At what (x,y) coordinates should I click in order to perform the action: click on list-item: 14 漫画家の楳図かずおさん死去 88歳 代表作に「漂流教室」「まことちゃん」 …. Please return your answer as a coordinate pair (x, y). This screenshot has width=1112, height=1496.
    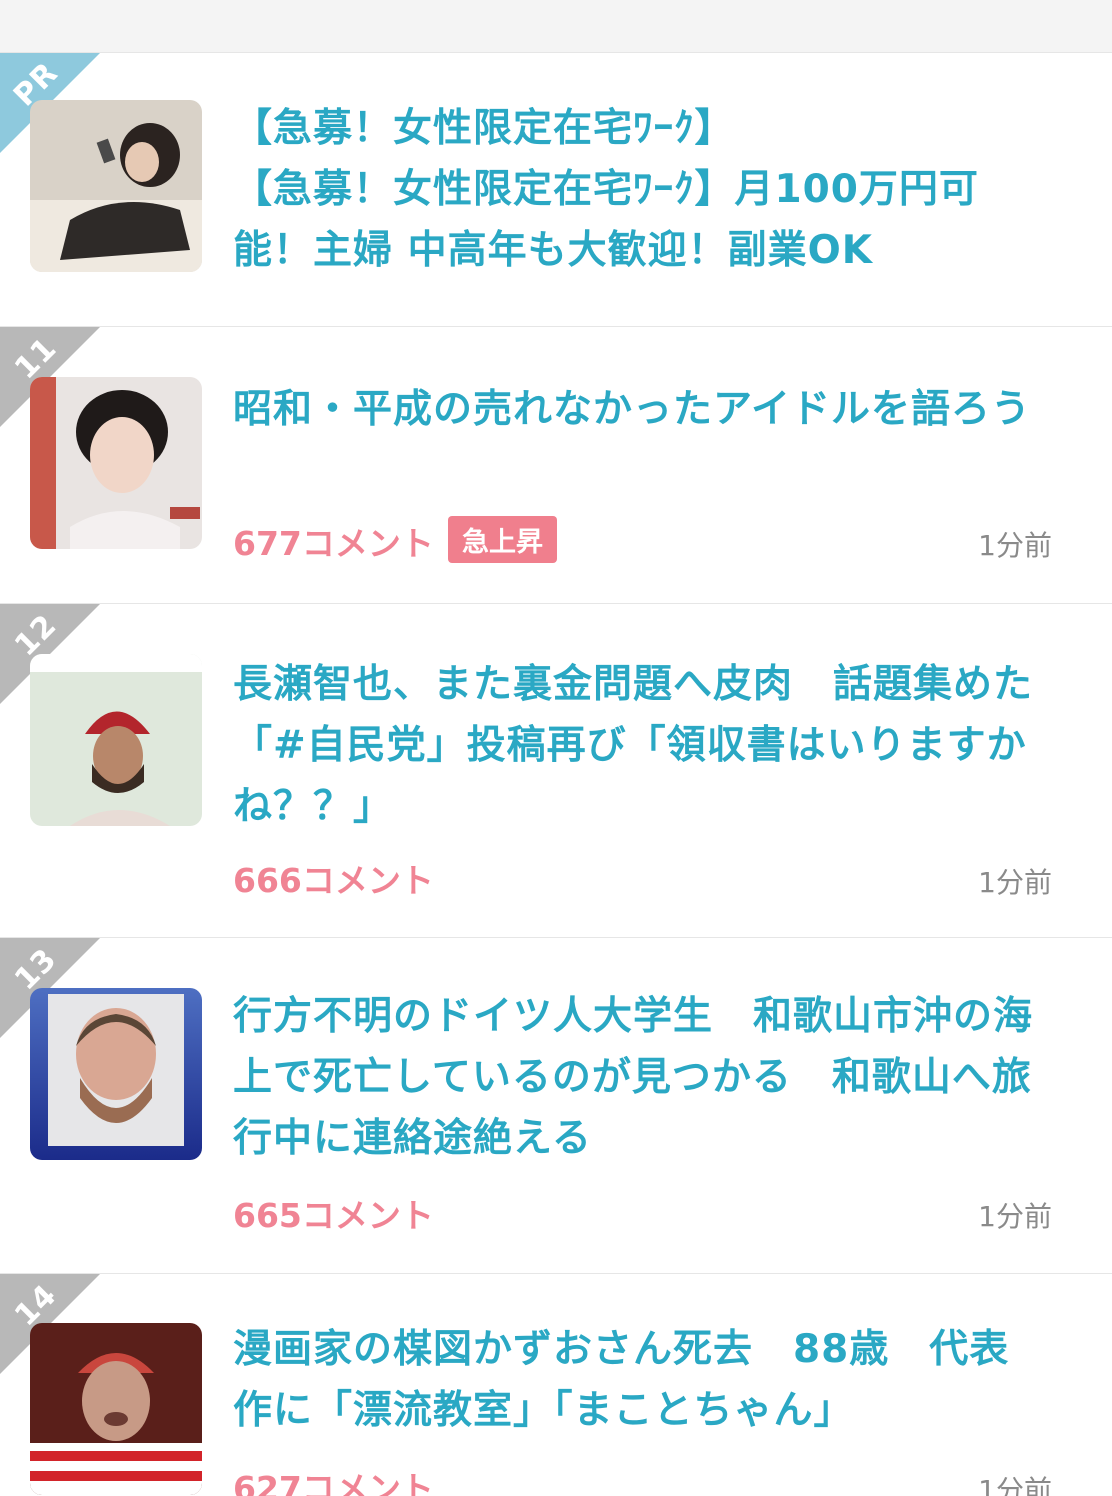
    Looking at the image, I should click on (556, 1384).